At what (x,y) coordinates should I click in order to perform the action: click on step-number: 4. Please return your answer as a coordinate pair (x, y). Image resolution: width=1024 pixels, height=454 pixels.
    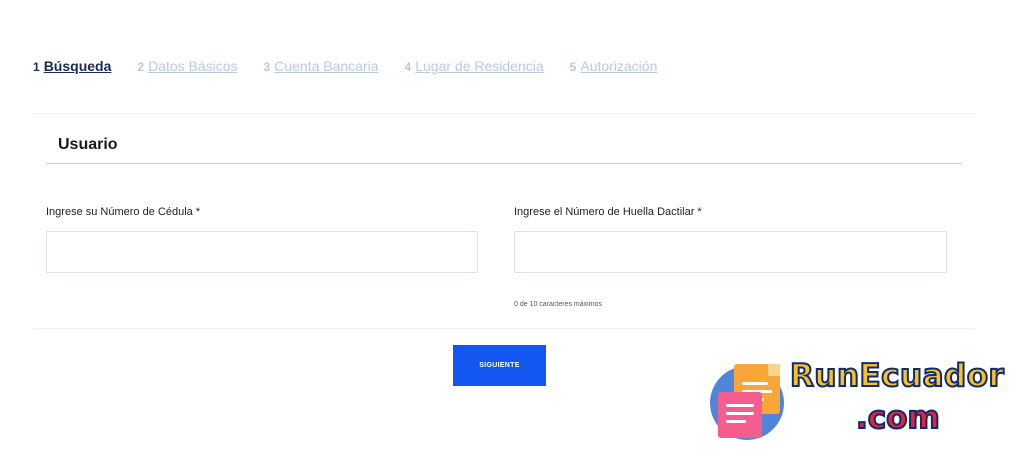
    Looking at the image, I should click on (408, 67).